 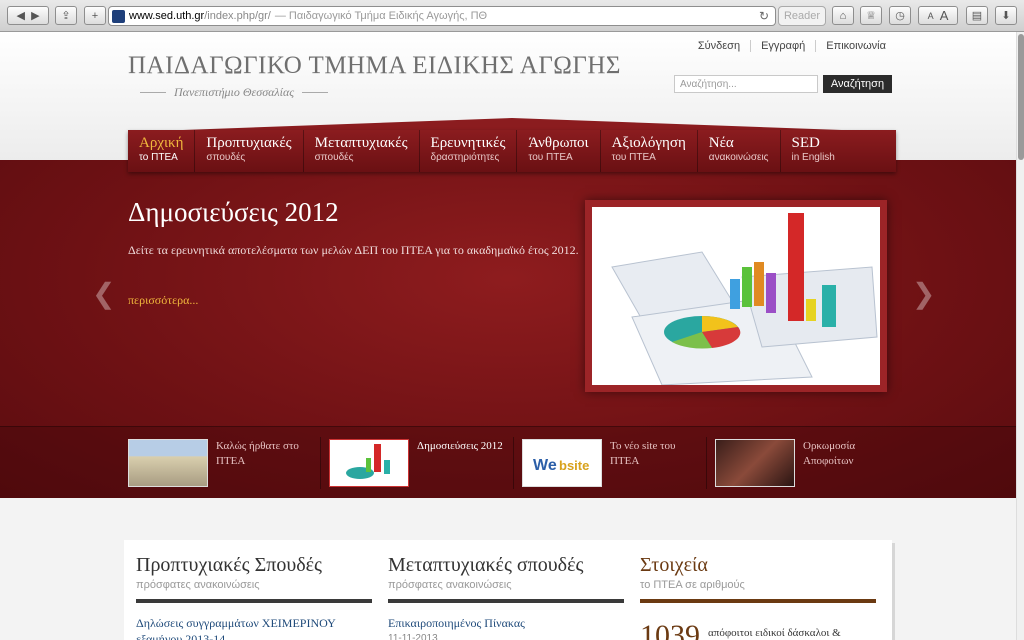 What do you see at coordinates (1020, 336) in the screenshot?
I see `page-scrollbar` at bounding box center [1020, 336].